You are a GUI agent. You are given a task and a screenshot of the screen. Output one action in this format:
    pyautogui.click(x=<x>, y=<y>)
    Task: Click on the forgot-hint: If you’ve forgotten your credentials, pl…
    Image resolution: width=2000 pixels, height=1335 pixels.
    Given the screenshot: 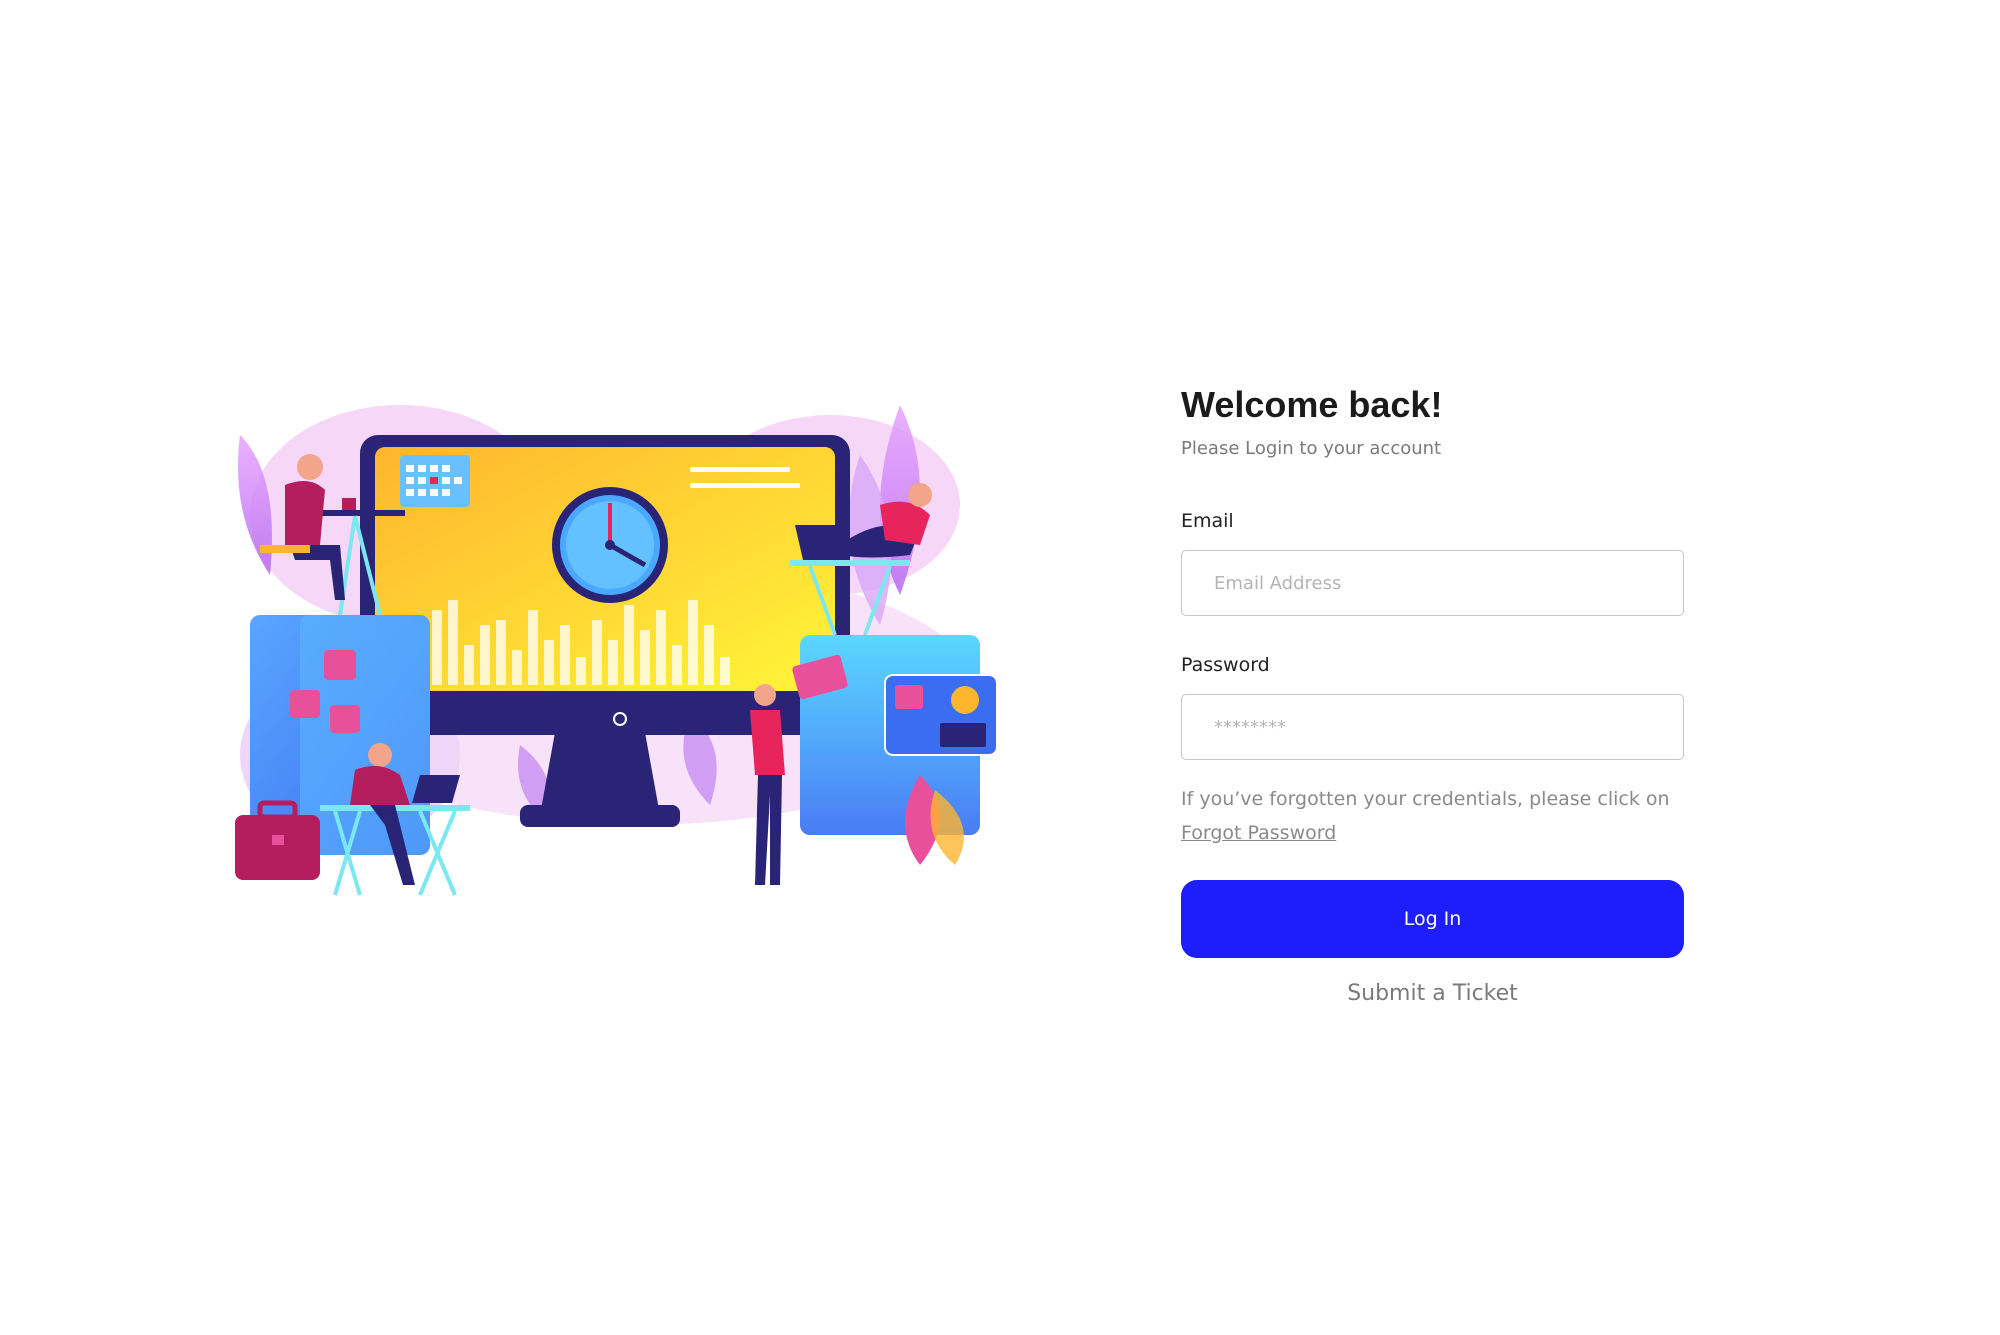 What is the action you would take?
    pyautogui.click(x=1432, y=816)
    